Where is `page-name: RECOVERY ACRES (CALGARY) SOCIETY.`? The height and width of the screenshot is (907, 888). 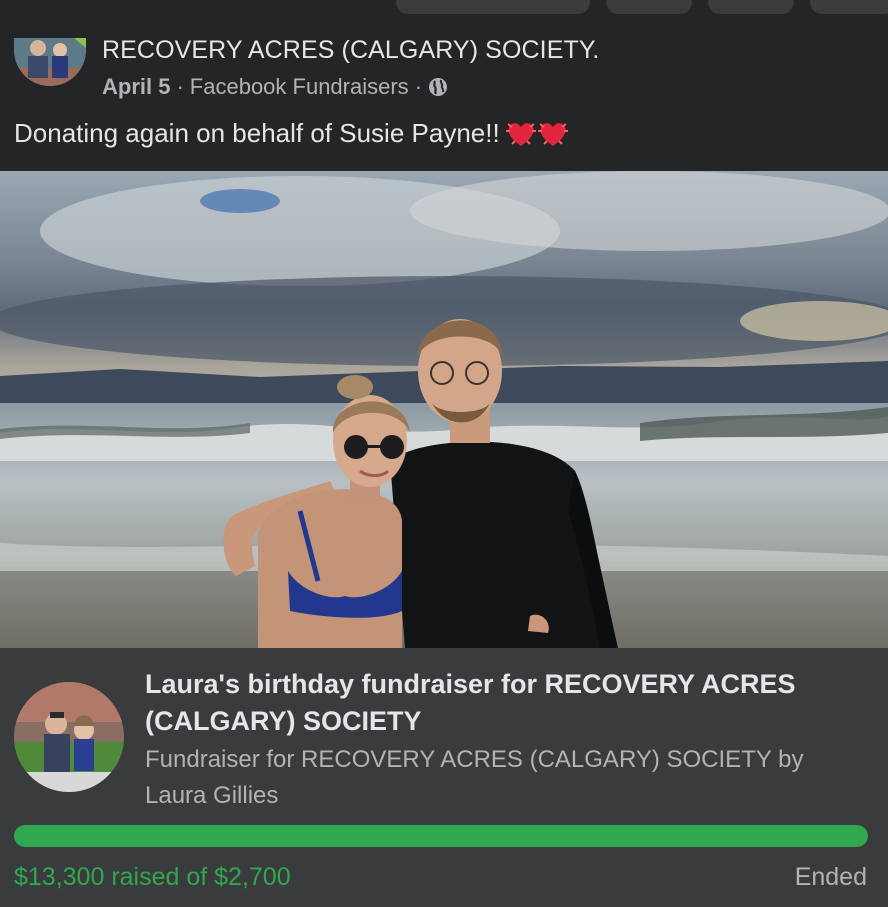 page-name: RECOVERY ACRES (CALGARY) SOCIETY. is located at coordinates (350, 50).